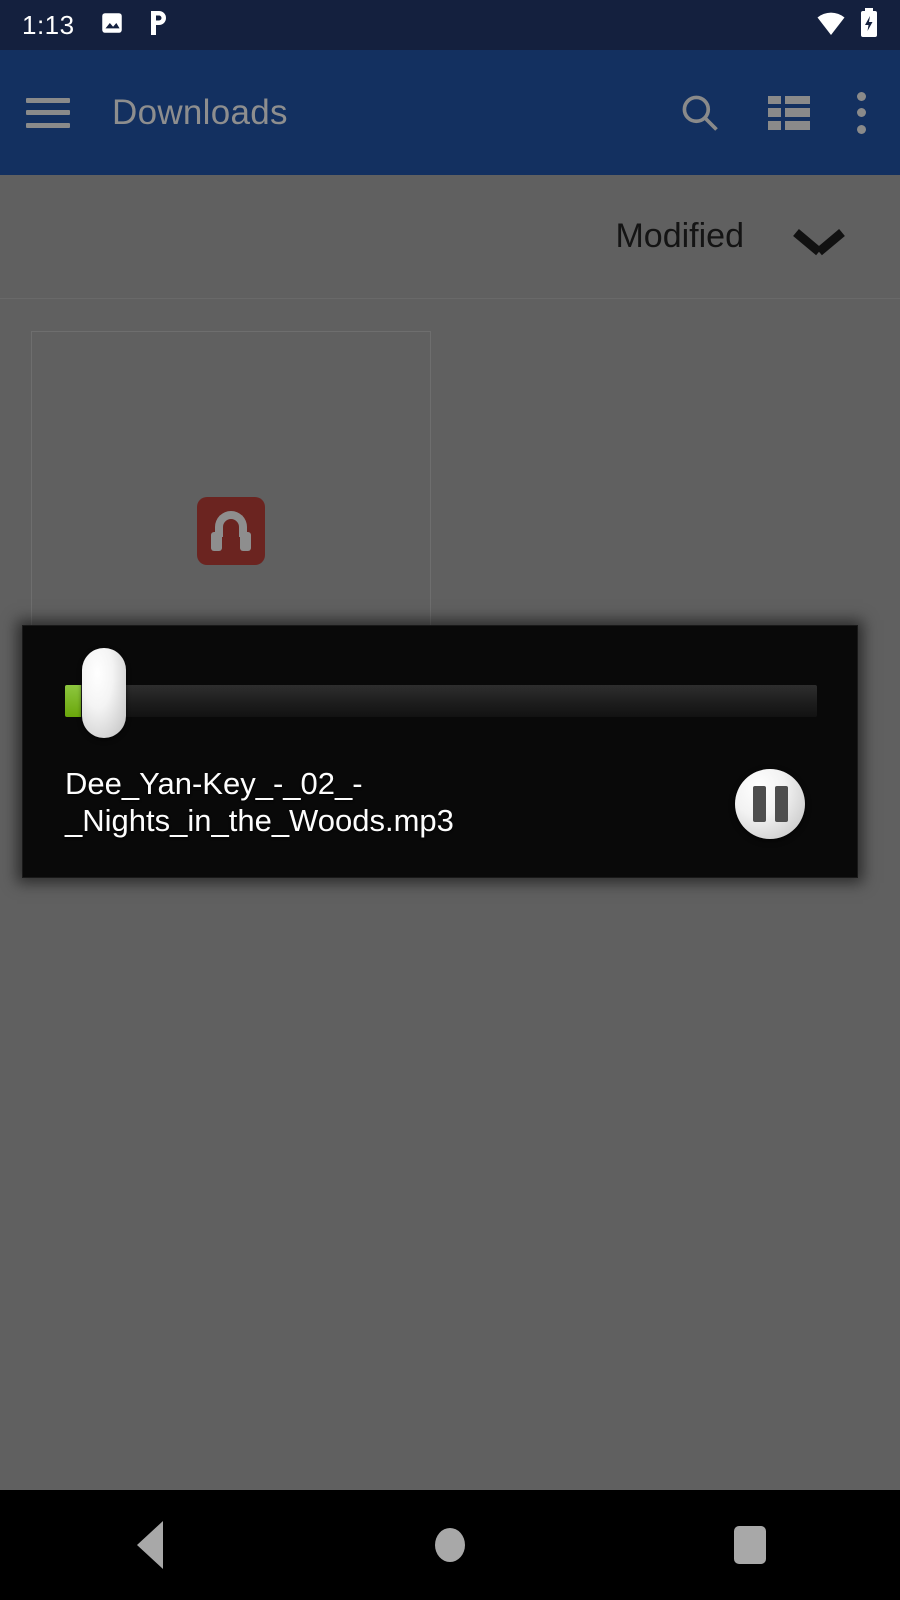  What do you see at coordinates (450, 25) in the screenshot?
I see `status-bar: 1:13` at bounding box center [450, 25].